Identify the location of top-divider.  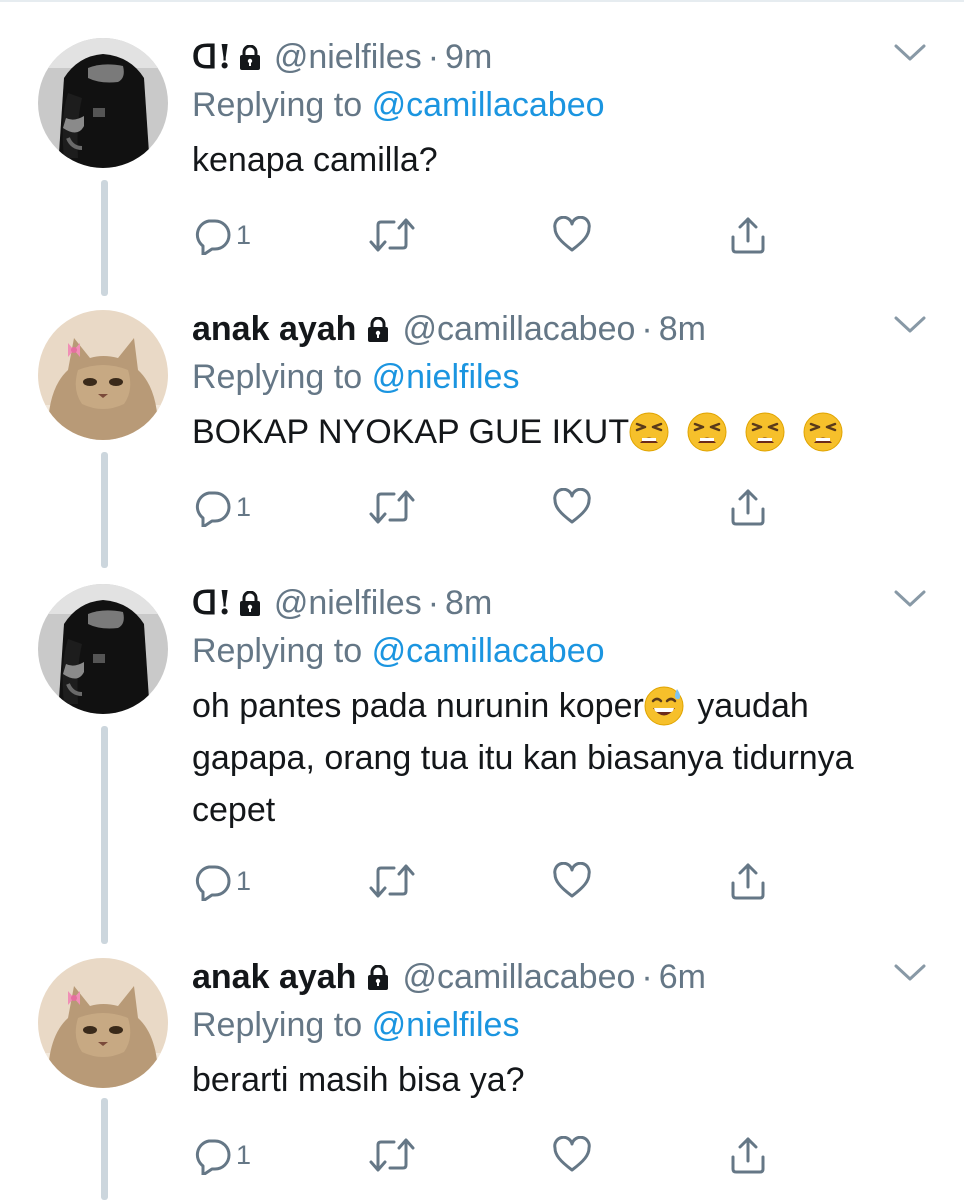
(482, 1).